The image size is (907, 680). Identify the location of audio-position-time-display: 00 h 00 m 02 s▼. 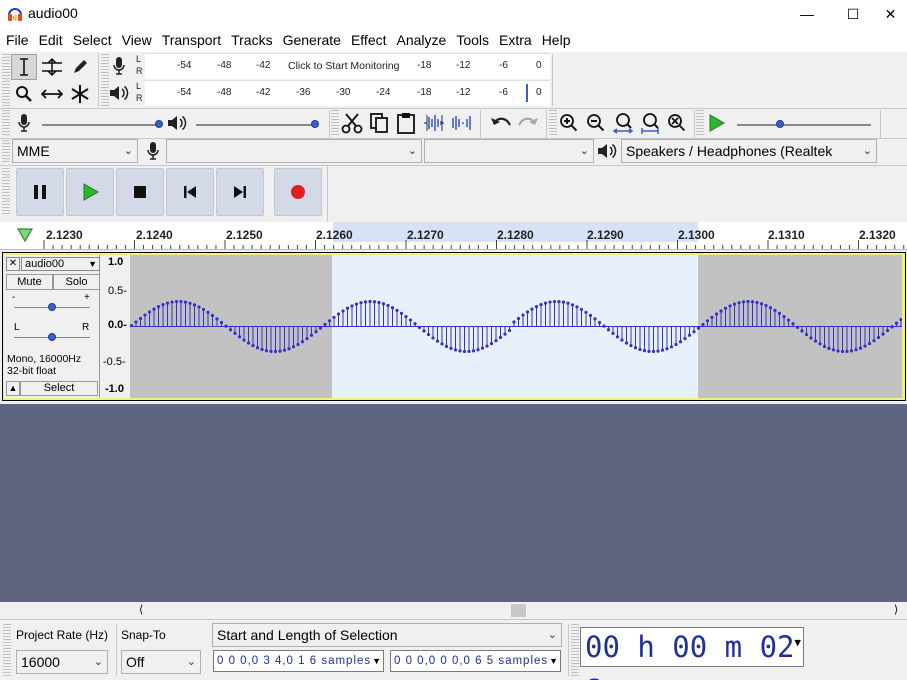
(692, 653).